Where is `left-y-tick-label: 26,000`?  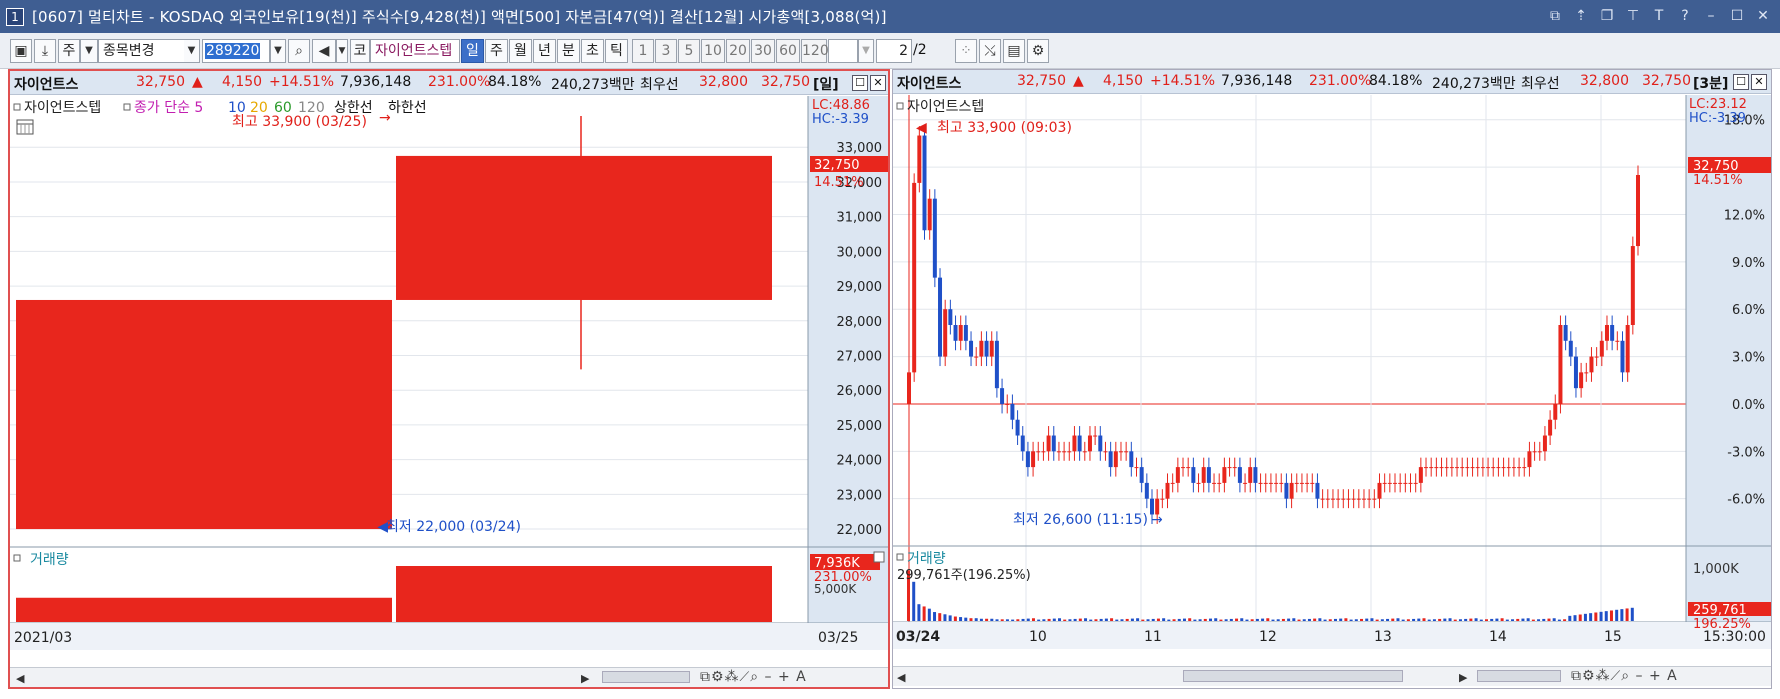 left-y-tick-label: 26,000 is located at coordinates (860, 391).